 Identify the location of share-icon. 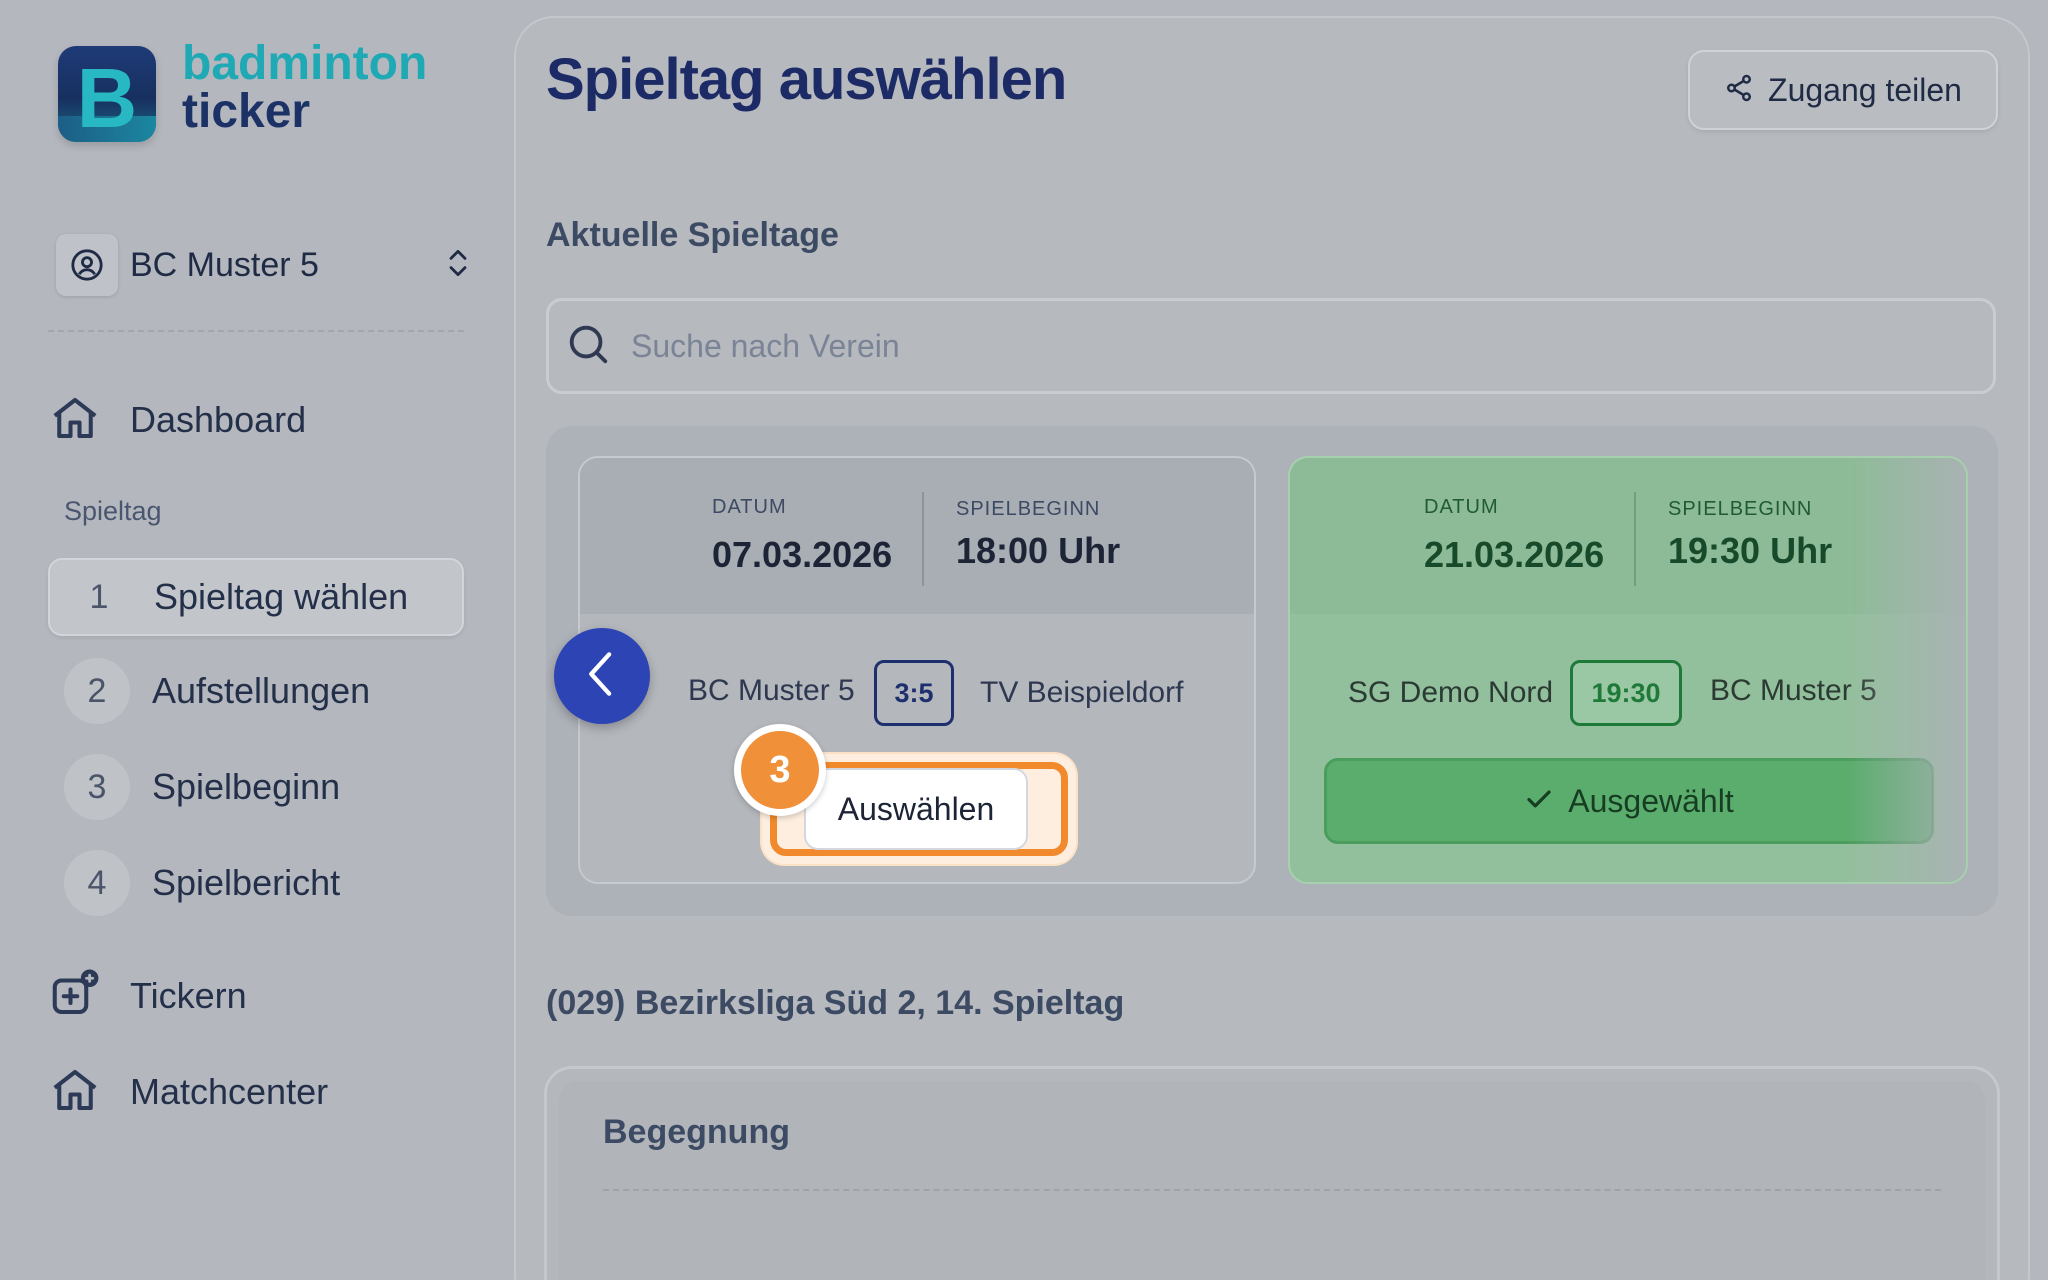
(1739, 90).